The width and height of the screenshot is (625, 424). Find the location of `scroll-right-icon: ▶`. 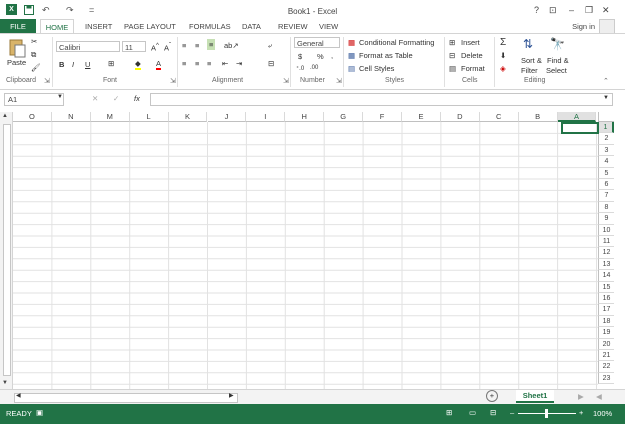

scroll-right-icon: ▶ is located at coordinates (231, 395).